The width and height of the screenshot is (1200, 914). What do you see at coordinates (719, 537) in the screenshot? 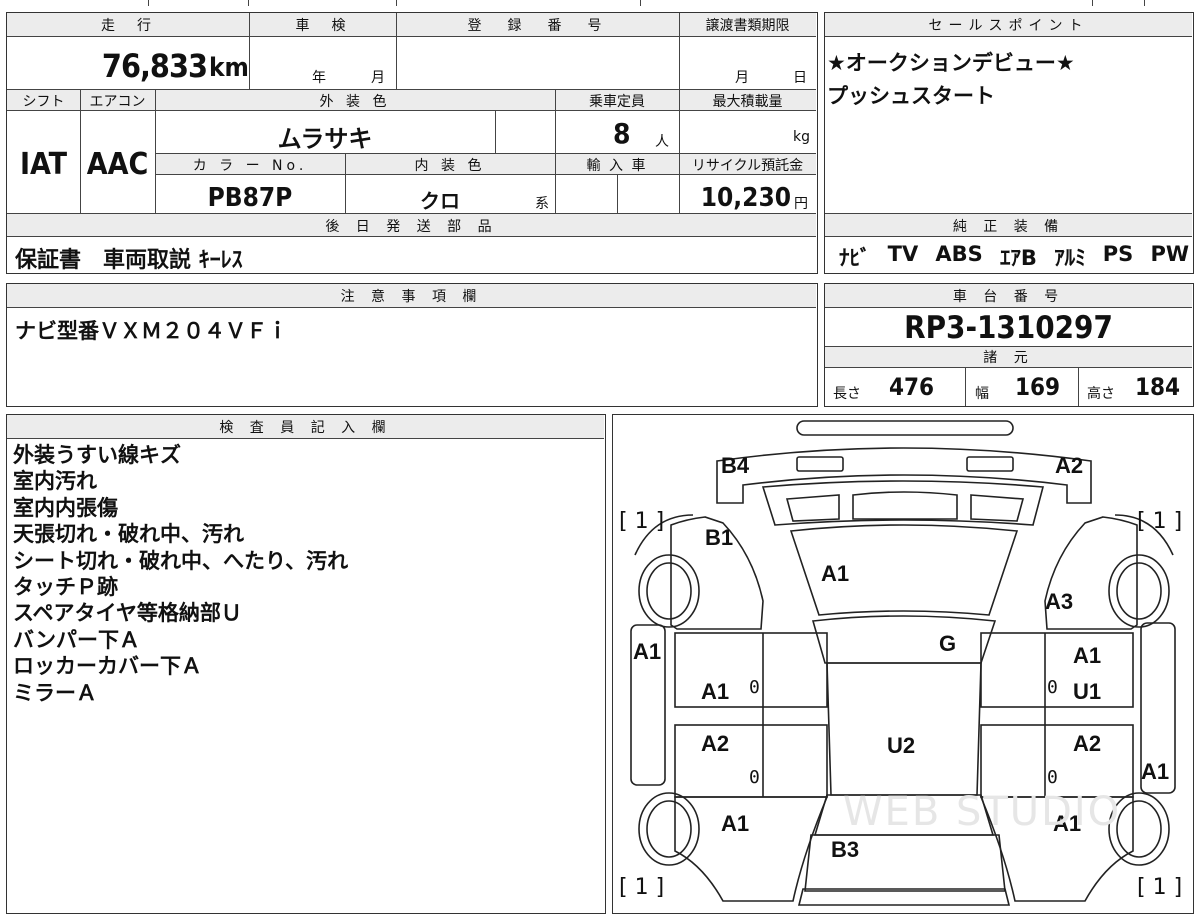
I see `label-b1: B1` at bounding box center [719, 537].